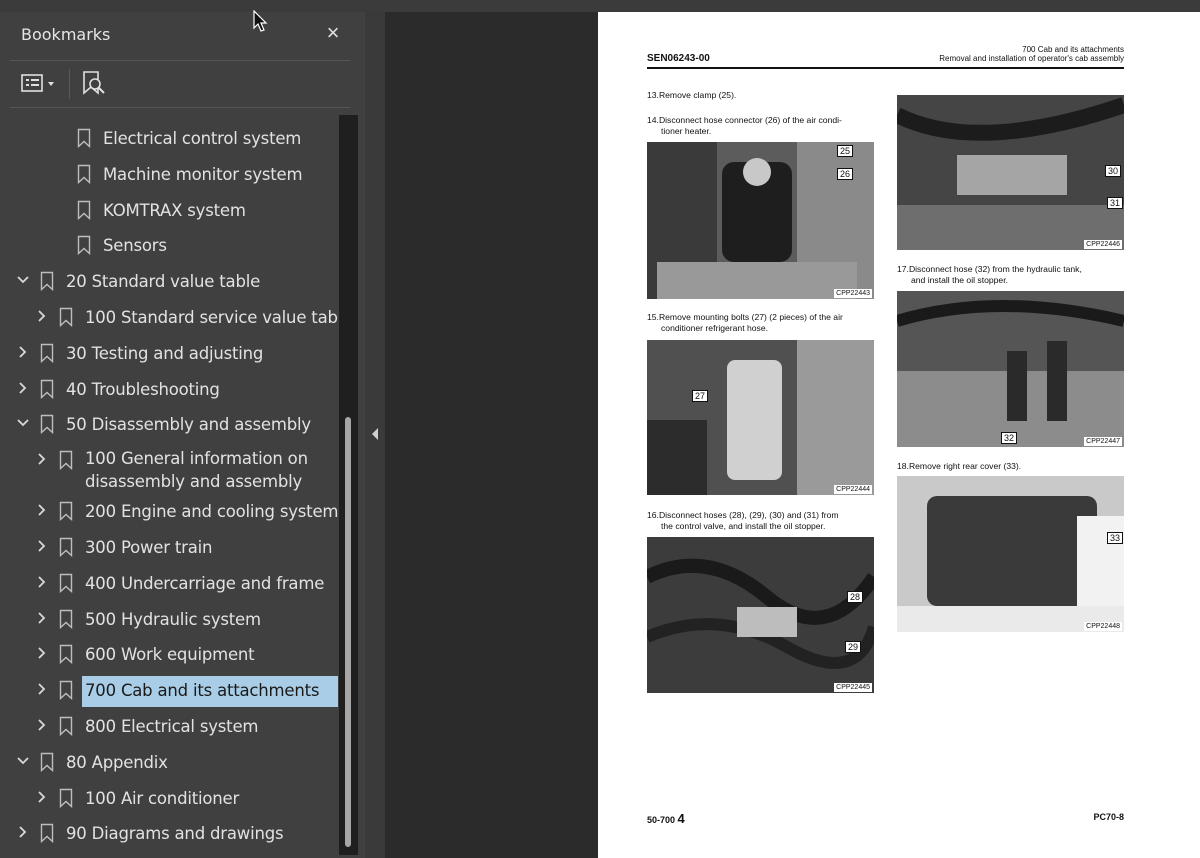 The image size is (1200, 858). I want to click on callout-label: 25, so click(845, 151).